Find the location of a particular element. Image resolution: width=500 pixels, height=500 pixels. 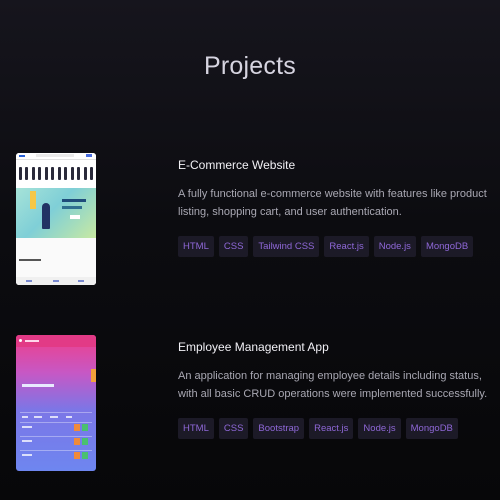

tech-tag-bootstrap: Bootstrap is located at coordinates (279, 428).